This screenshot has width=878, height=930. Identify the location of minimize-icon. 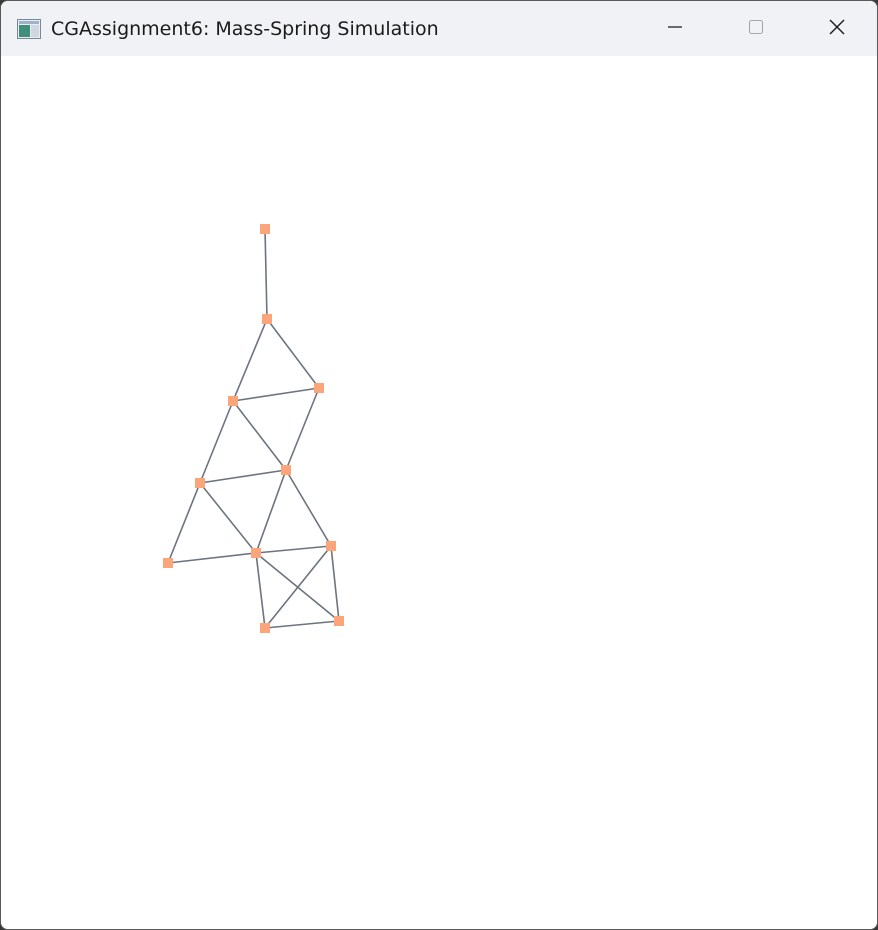
(675, 29).